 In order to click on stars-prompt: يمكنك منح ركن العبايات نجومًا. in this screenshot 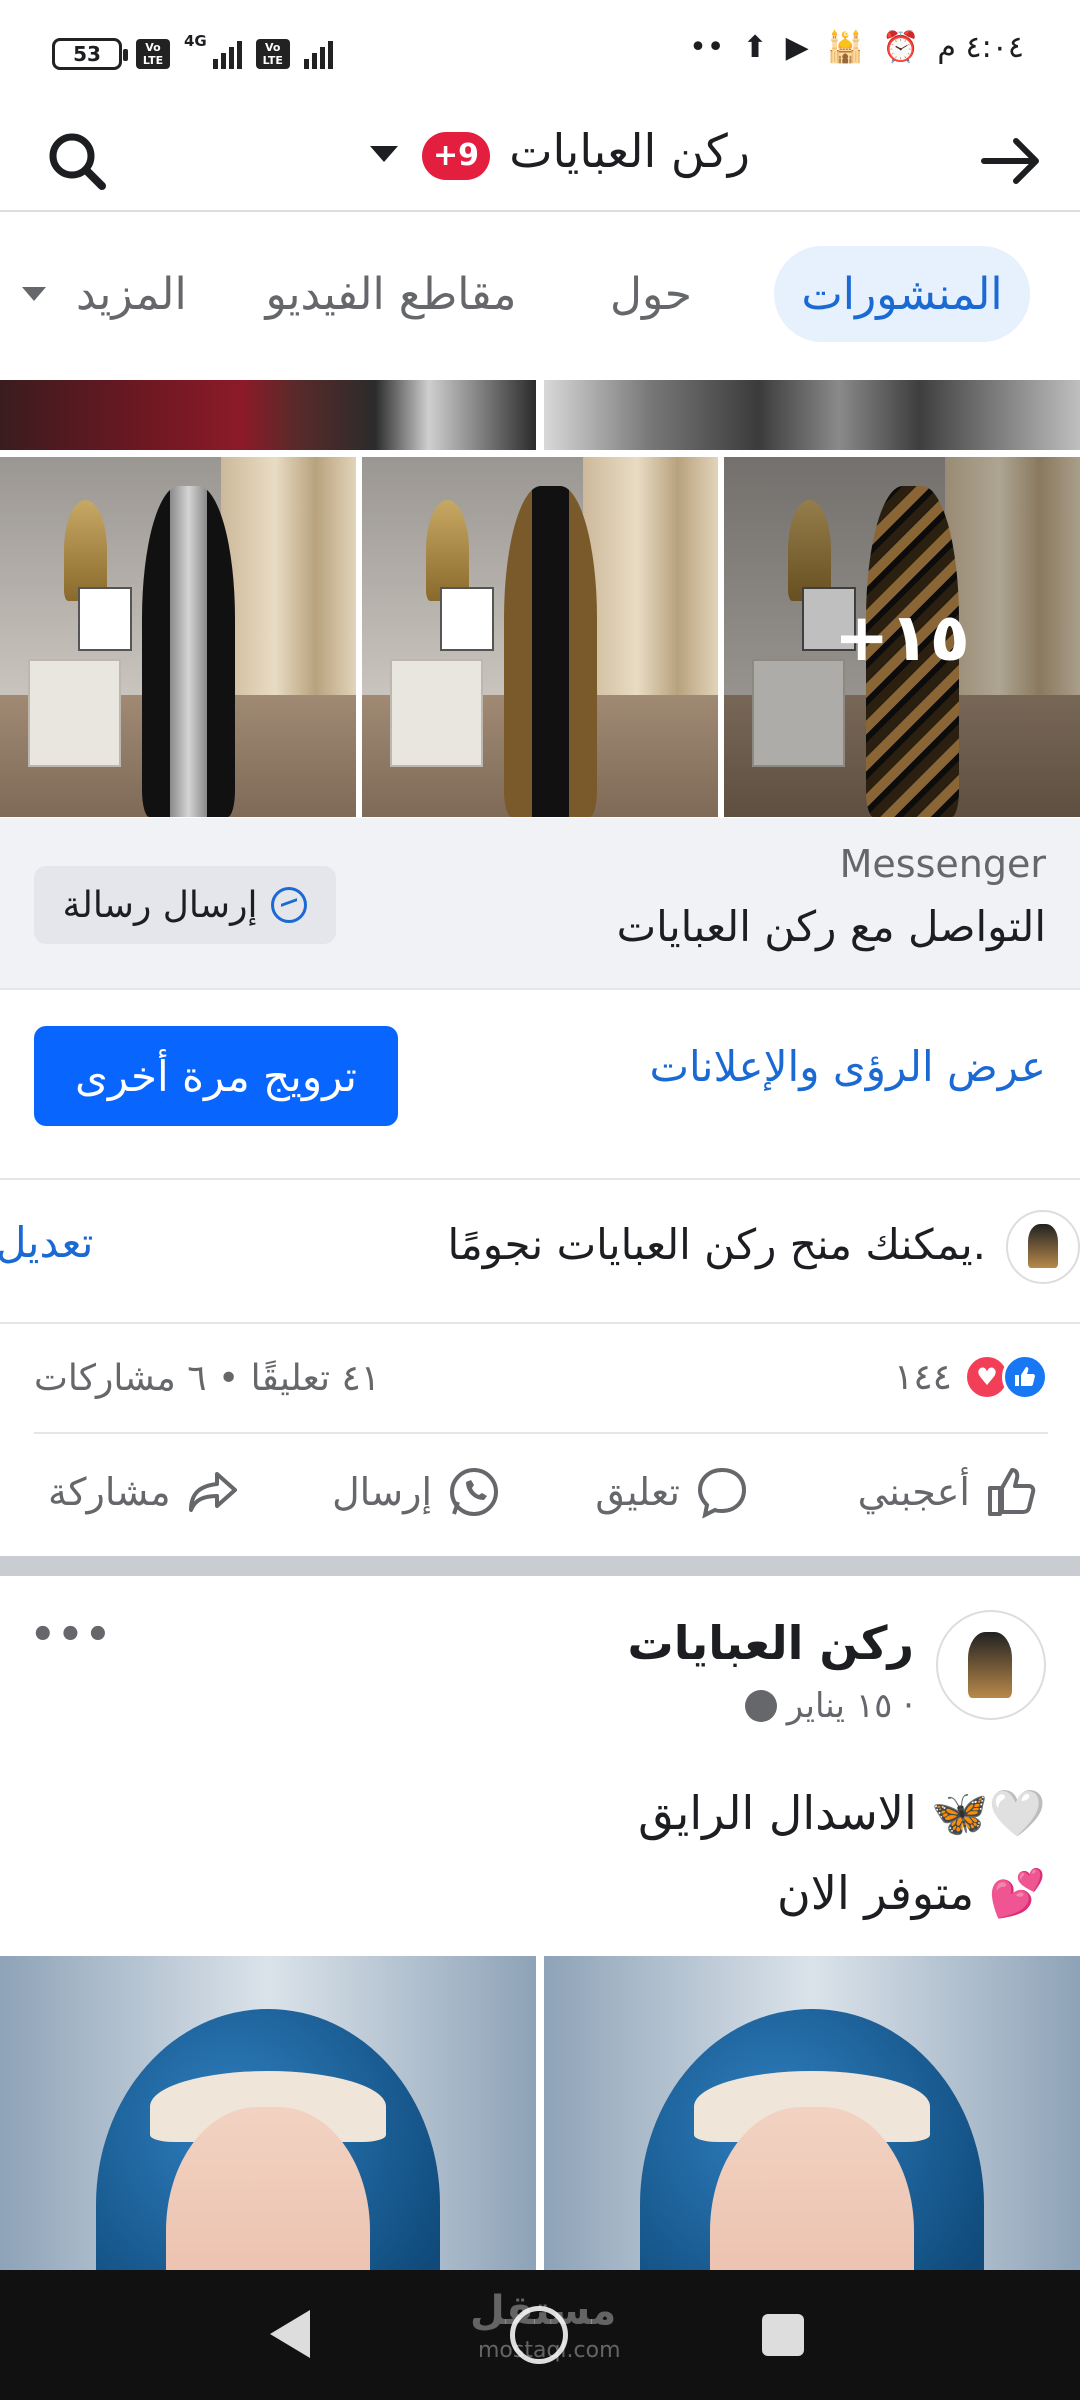, I will do `click(716, 1244)`.